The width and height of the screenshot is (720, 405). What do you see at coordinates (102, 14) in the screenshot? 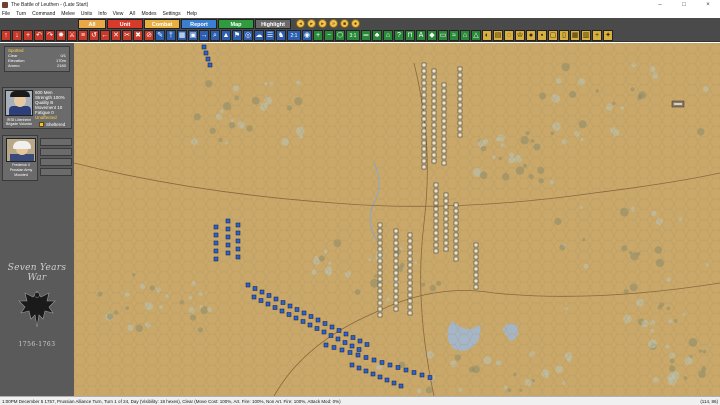
I see `menu-info: Info` at bounding box center [102, 14].